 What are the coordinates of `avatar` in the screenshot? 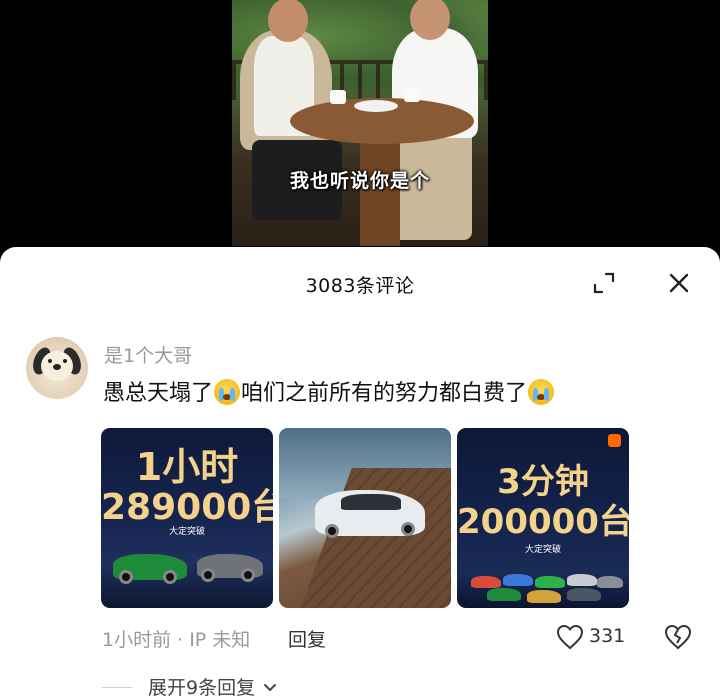 It's located at (57, 368).